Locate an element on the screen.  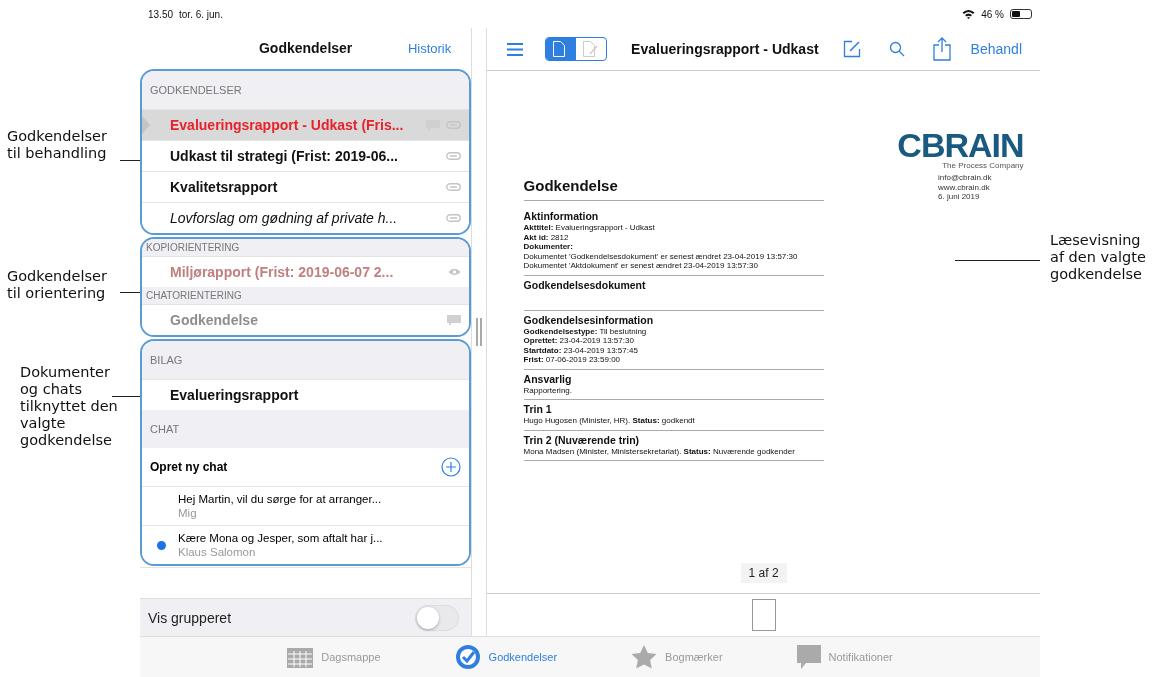
document-title: Evalueringsrapport - Udkast is located at coordinates (725, 49).